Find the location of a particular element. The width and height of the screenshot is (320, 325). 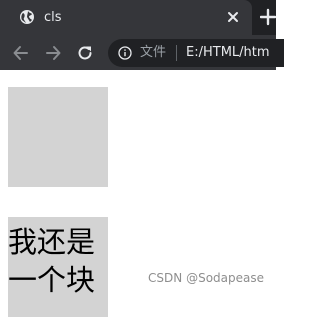

block-text-empty is located at coordinates (58, 90).